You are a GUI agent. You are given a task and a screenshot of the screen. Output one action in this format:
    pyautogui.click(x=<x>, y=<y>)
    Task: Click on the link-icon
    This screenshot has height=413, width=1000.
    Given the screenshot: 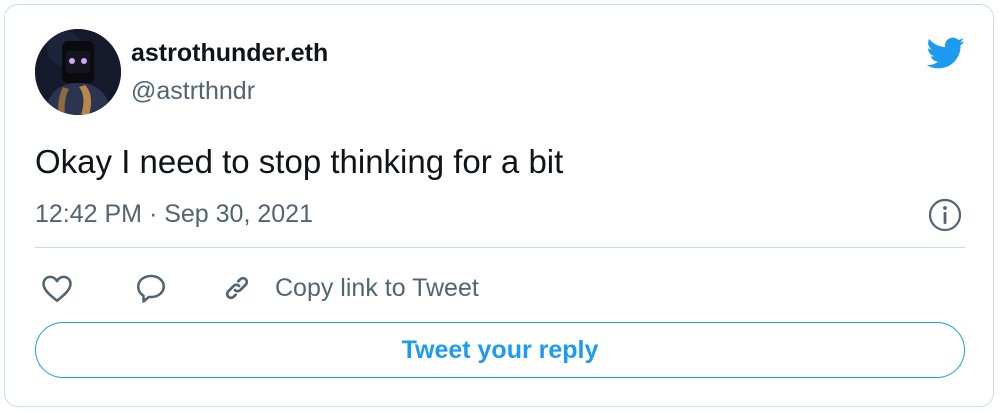 What is the action you would take?
    pyautogui.click(x=237, y=288)
    